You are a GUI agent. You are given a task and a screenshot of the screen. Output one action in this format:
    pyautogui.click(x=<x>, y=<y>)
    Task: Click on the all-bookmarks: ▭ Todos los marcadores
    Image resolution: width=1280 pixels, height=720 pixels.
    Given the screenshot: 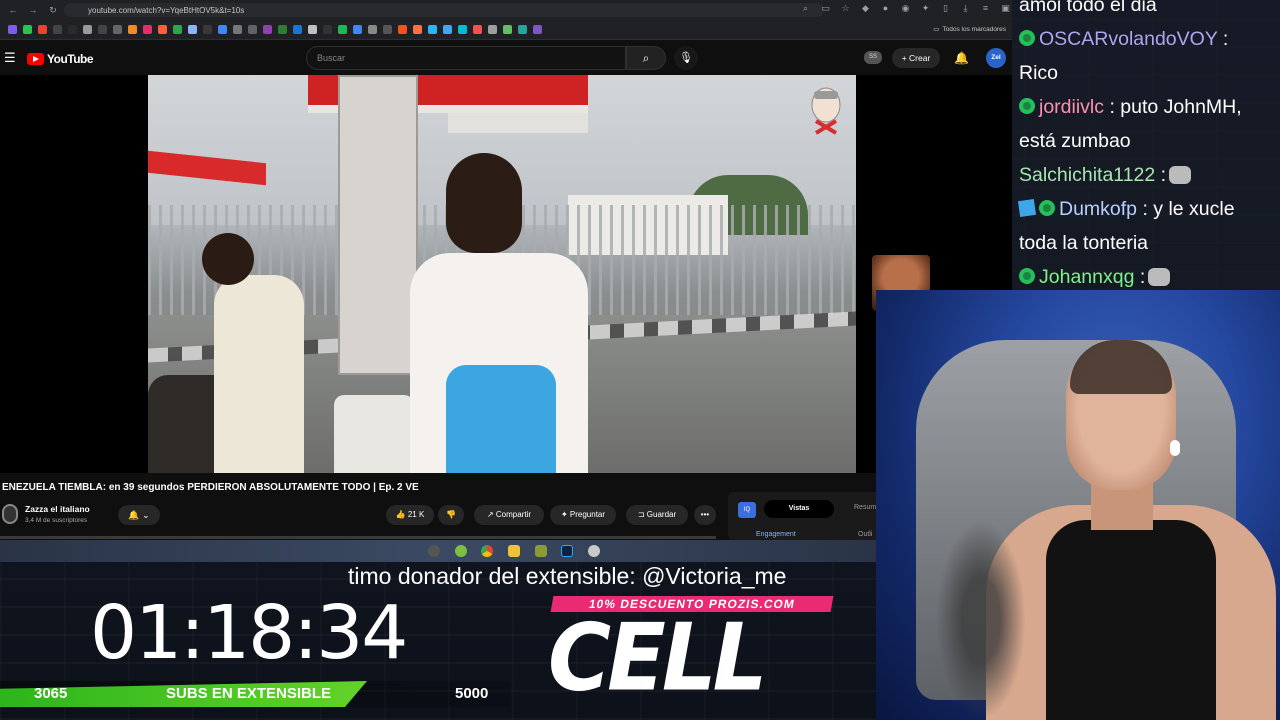 What is the action you would take?
    pyautogui.click(x=969, y=29)
    